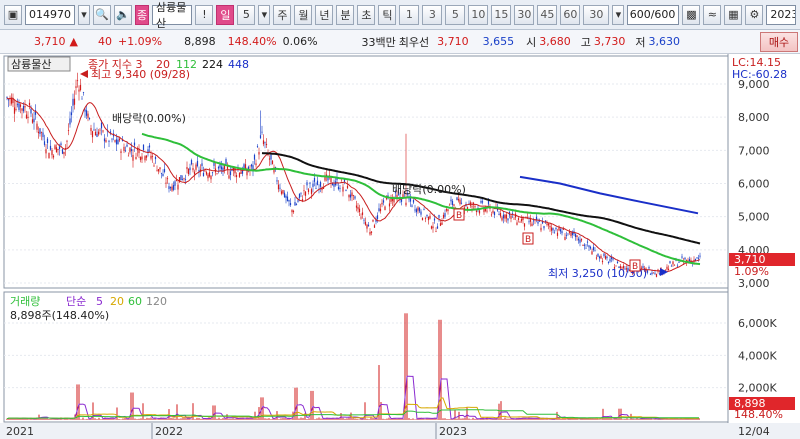  What do you see at coordinates (84, 14) in the screenshot?
I see `code-dropdown-icon: ▾` at bounding box center [84, 14].